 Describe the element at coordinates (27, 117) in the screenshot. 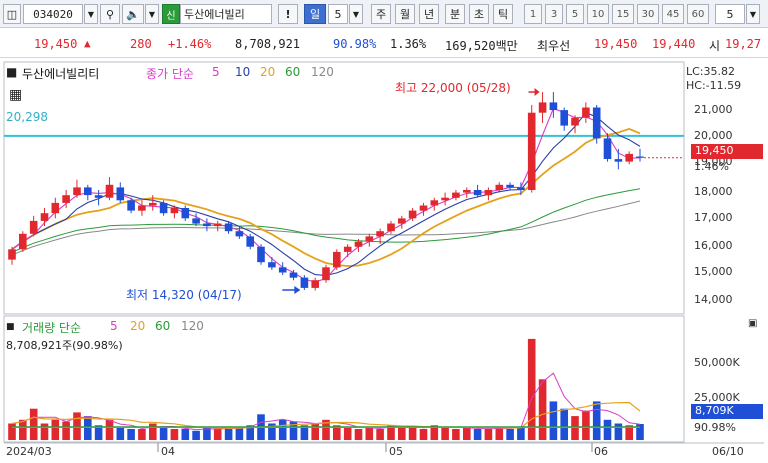

I see `hline-value-label: 20,298` at that location.